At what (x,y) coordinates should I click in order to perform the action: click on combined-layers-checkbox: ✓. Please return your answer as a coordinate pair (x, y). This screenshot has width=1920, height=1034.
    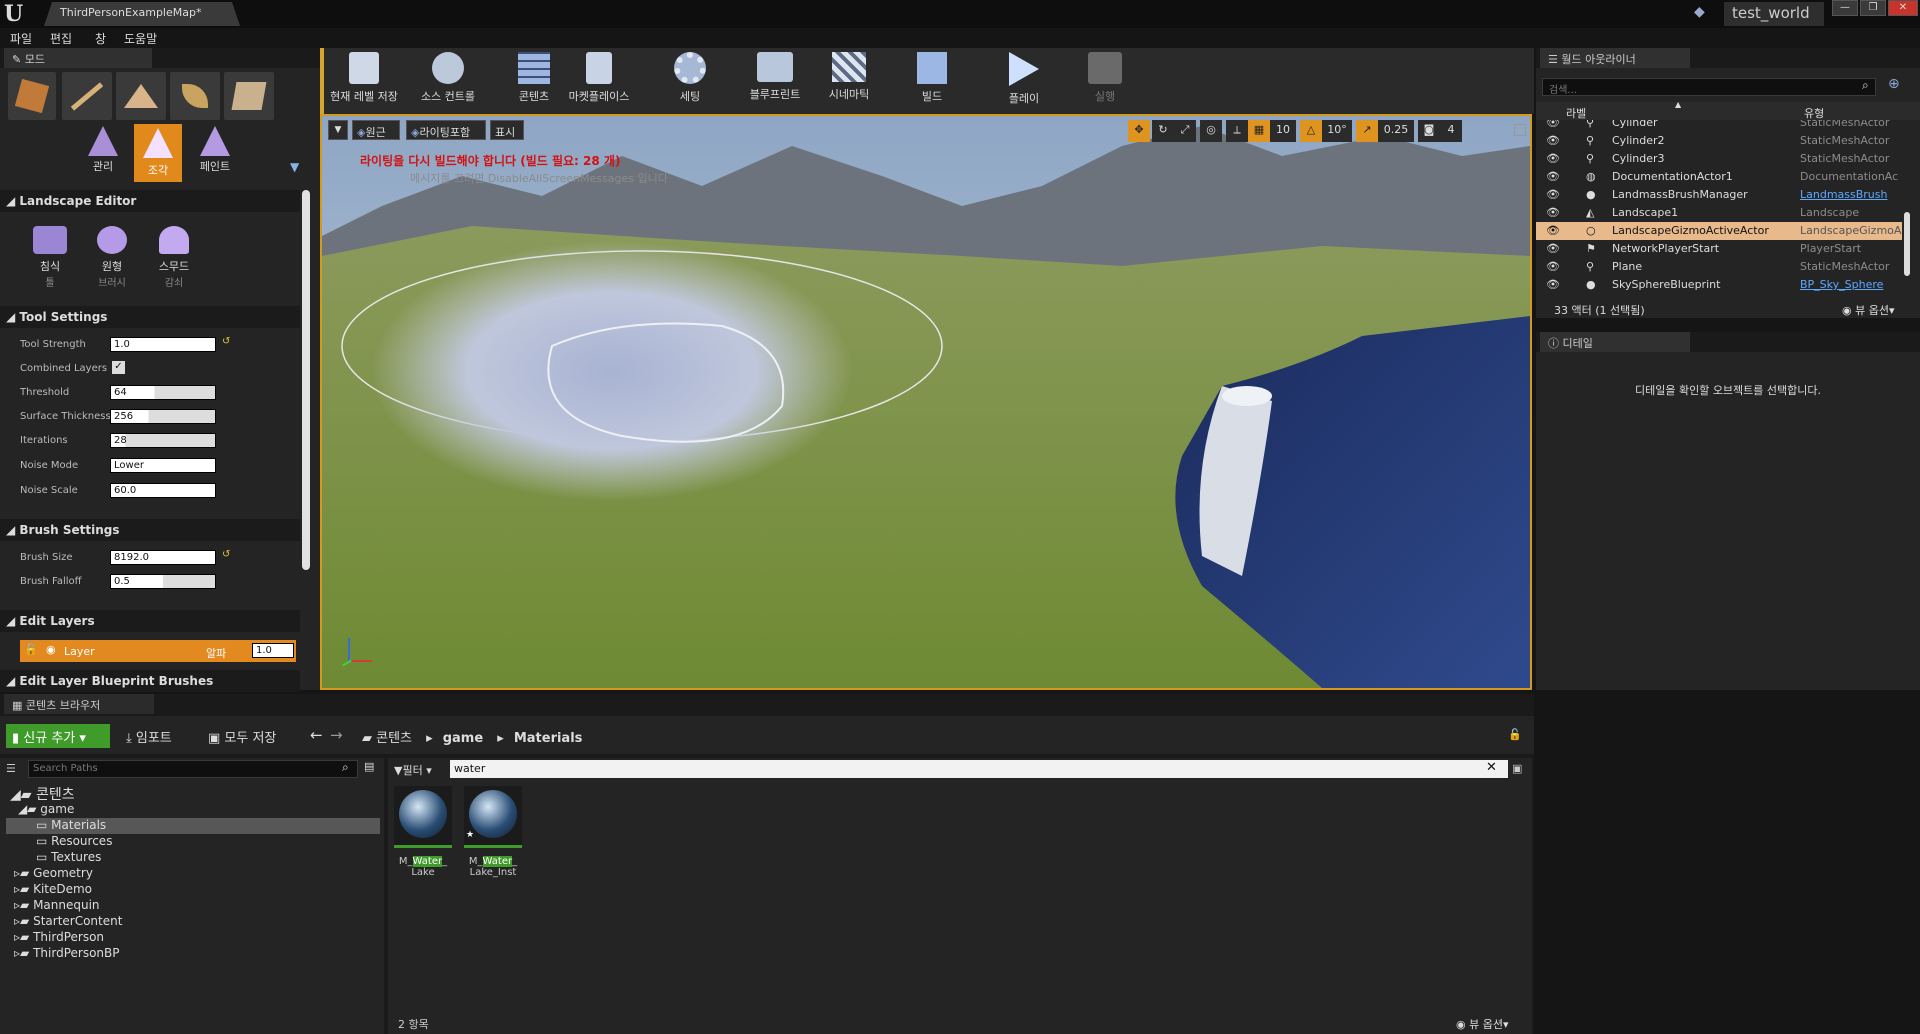
    Looking at the image, I should click on (118, 367).